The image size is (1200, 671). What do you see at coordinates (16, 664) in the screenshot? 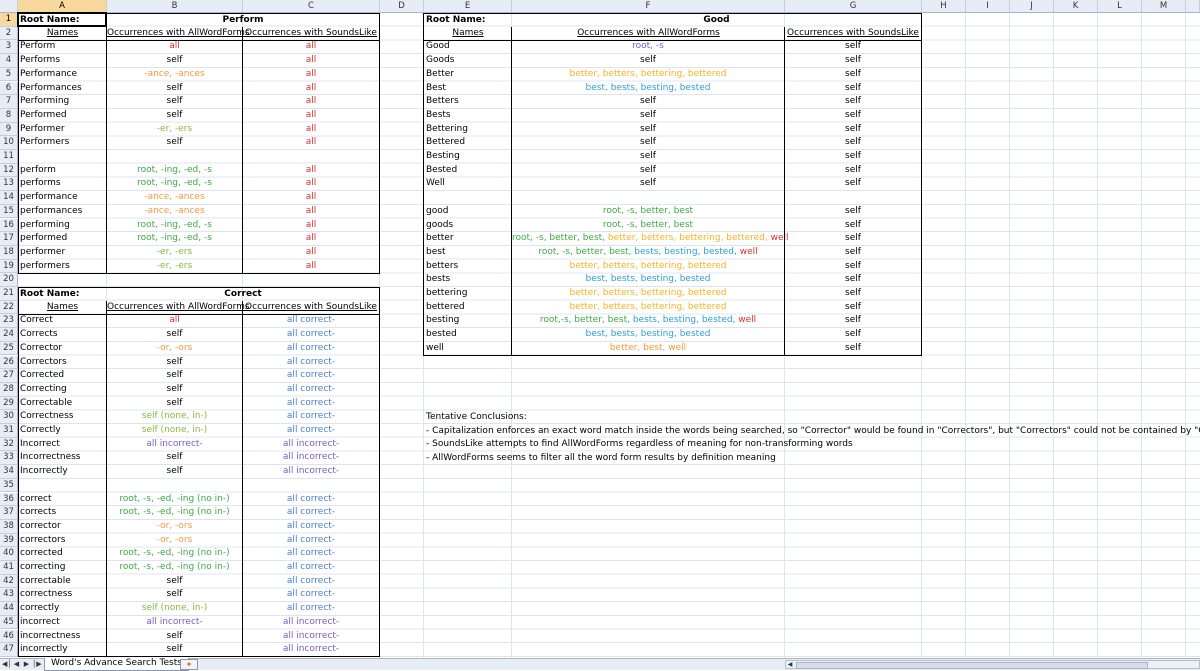
I see `prev-sheet-icon: ◀` at bounding box center [16, 664].